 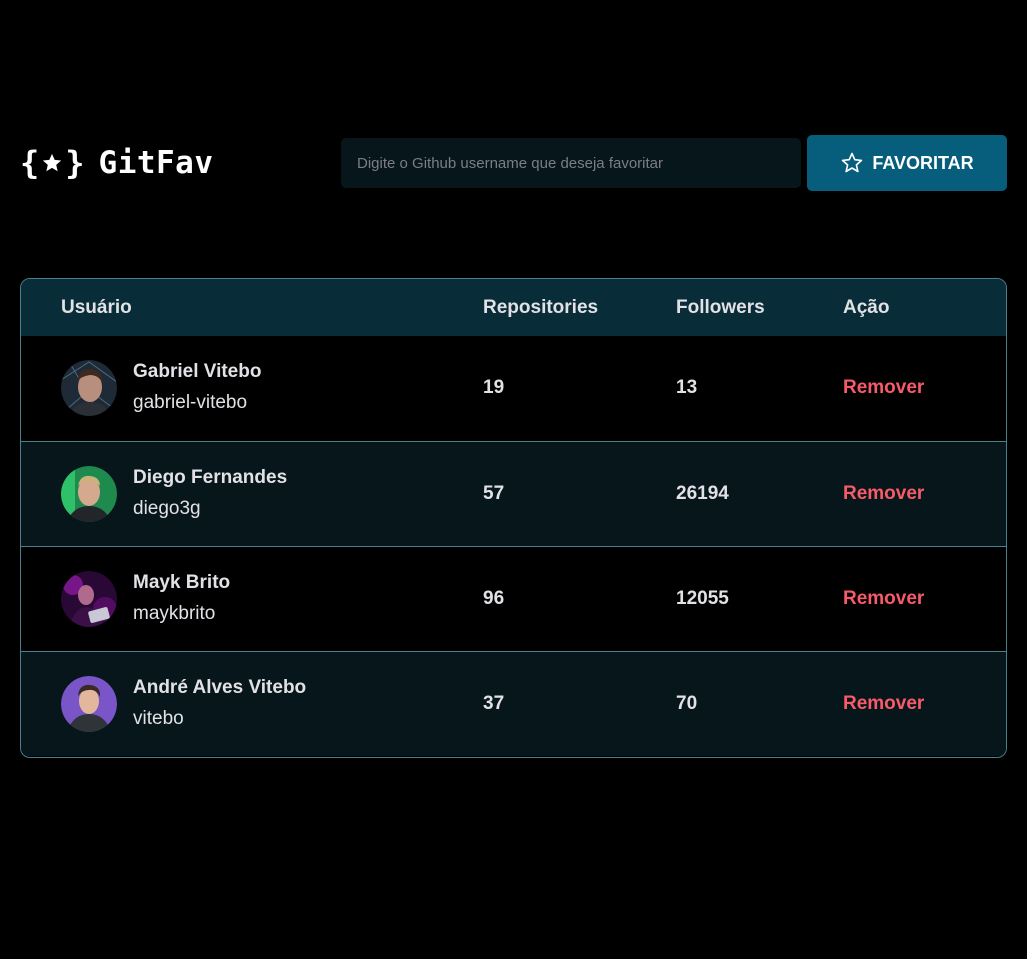 What do you see at coordinates (197, 372) in the screenshot?
I see `user-name: Gabriel Vitebo` at bounding box center [197, 372].